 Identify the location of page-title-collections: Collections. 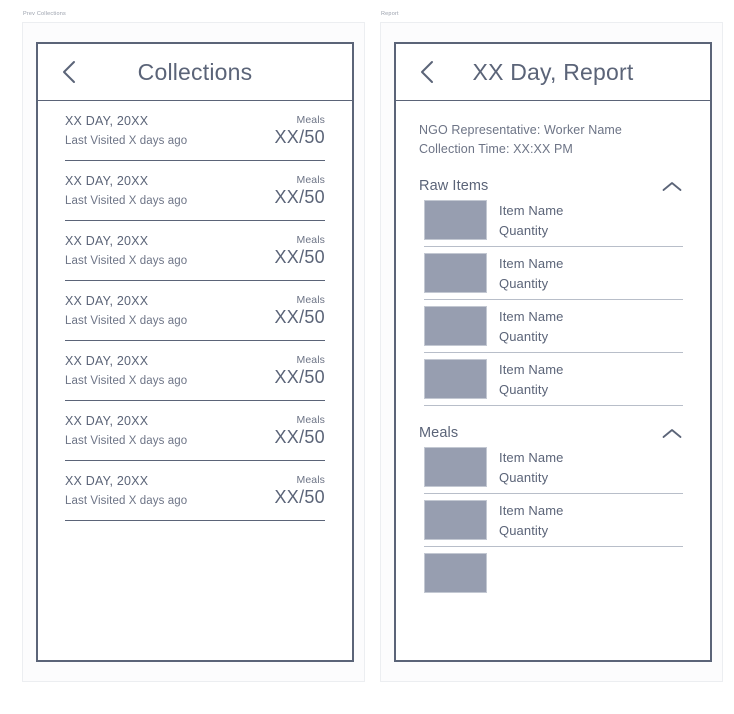
(195, 71).